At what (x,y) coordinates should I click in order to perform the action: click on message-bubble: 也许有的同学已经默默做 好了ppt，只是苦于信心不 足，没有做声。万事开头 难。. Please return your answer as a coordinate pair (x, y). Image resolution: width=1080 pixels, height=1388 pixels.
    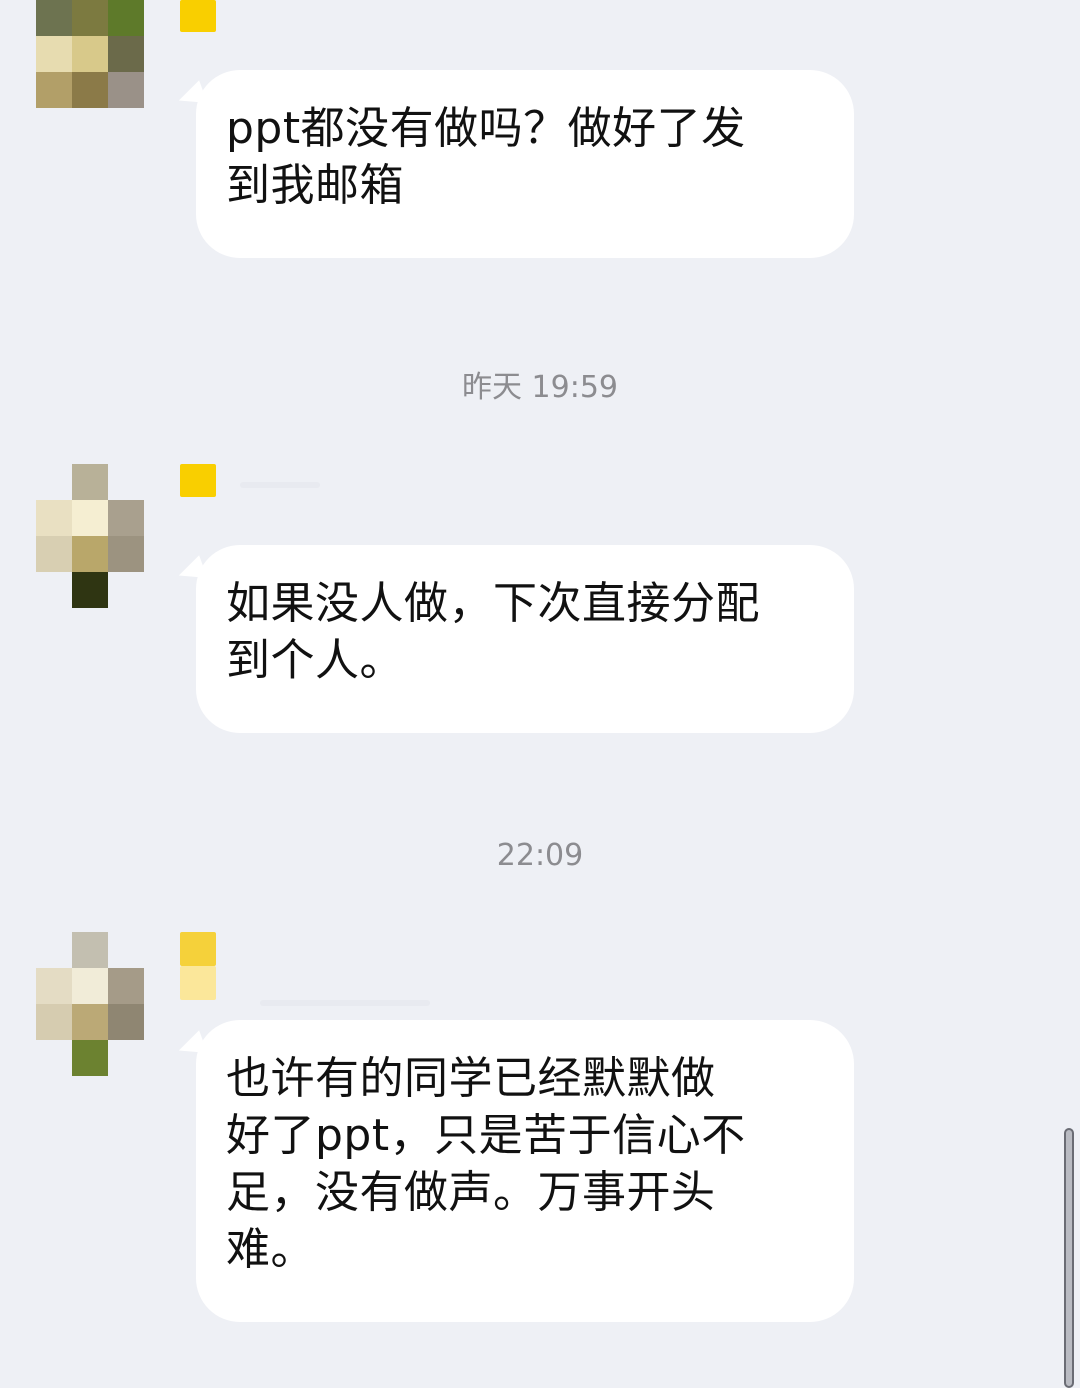
    Looking at the image, I should click on (525, 1171).